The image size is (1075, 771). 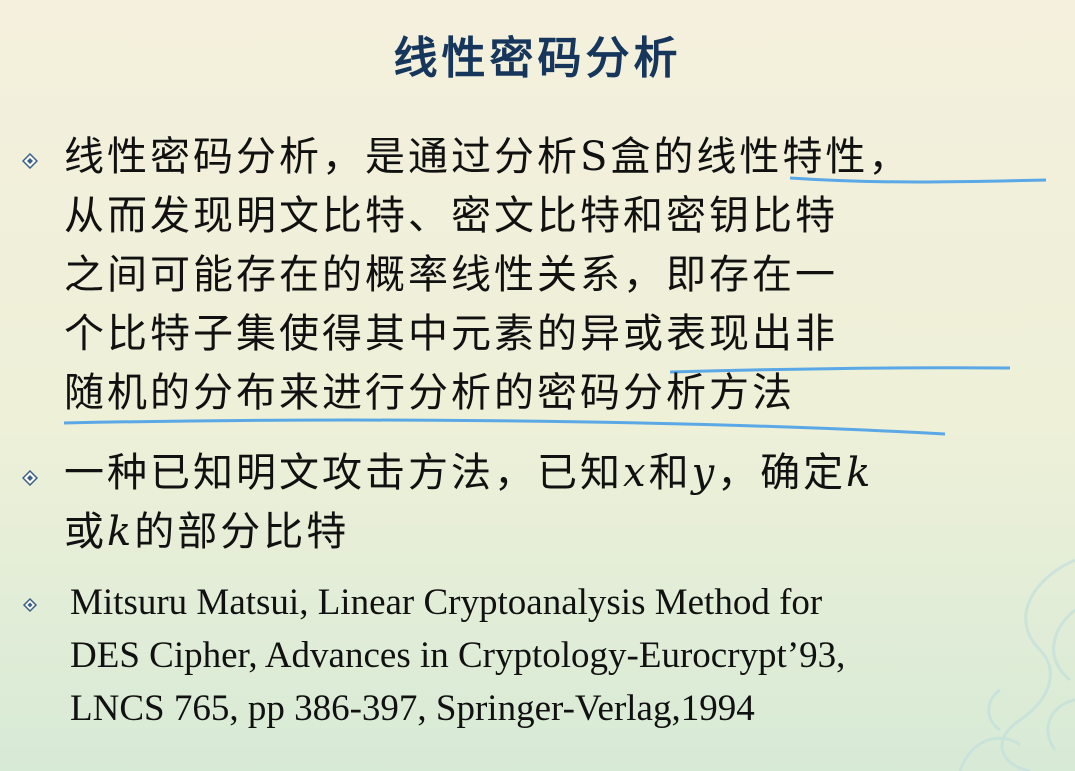 I want to click on bullet-2-line-1: 一种已知明文攻击方法，已知x和y，确定k, so click(x=559, y=473).